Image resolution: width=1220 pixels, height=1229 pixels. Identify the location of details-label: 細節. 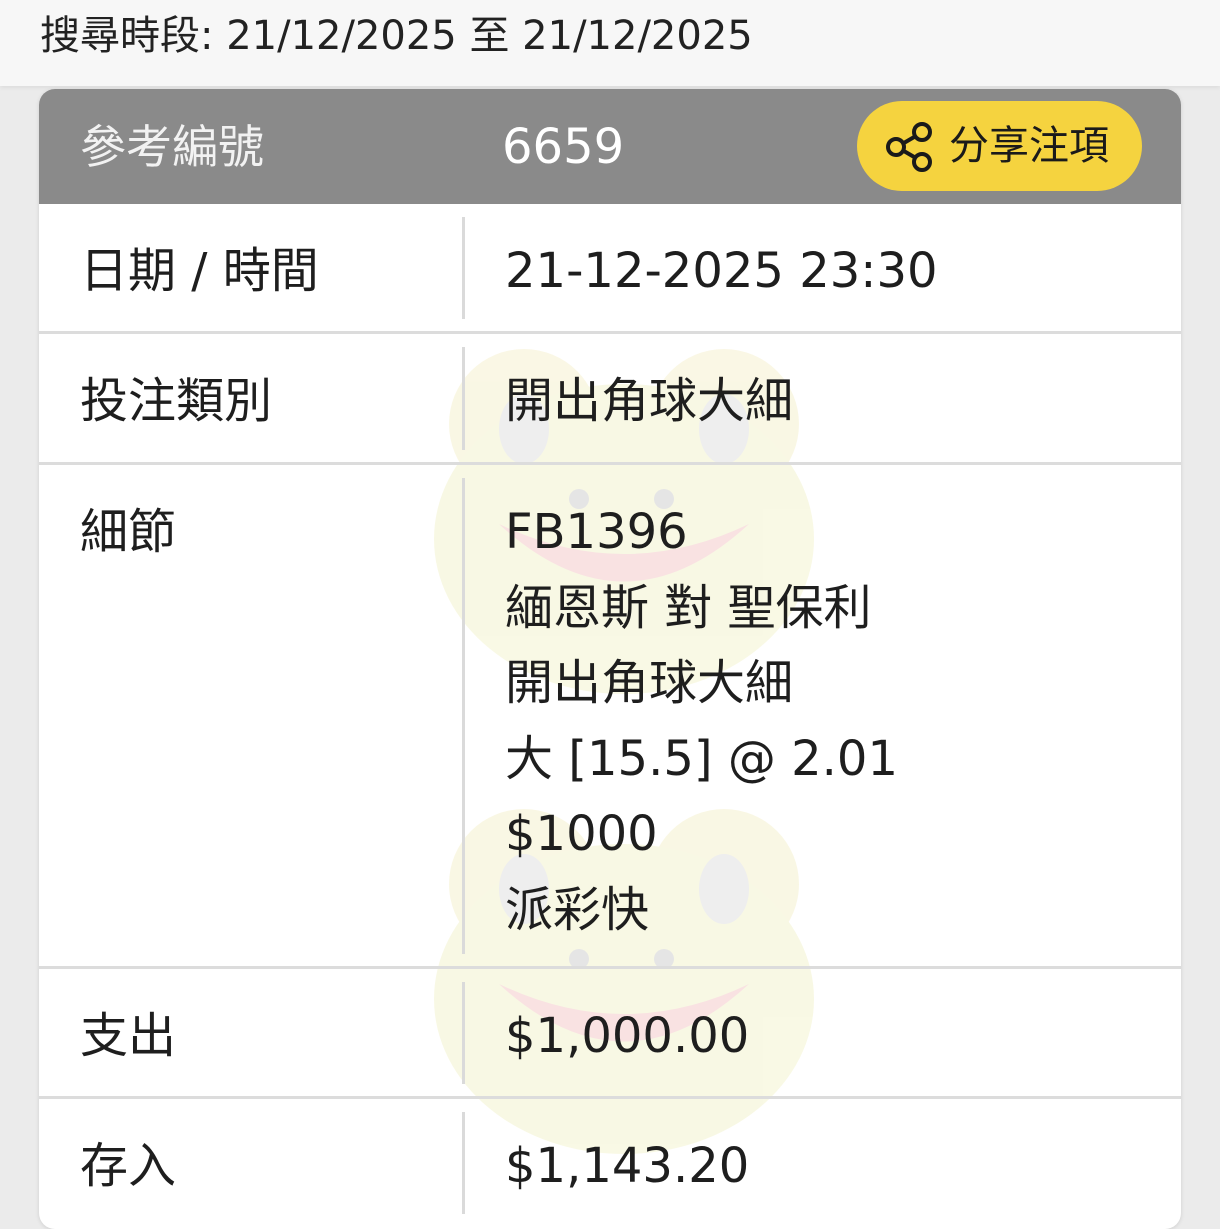
(128, 532).